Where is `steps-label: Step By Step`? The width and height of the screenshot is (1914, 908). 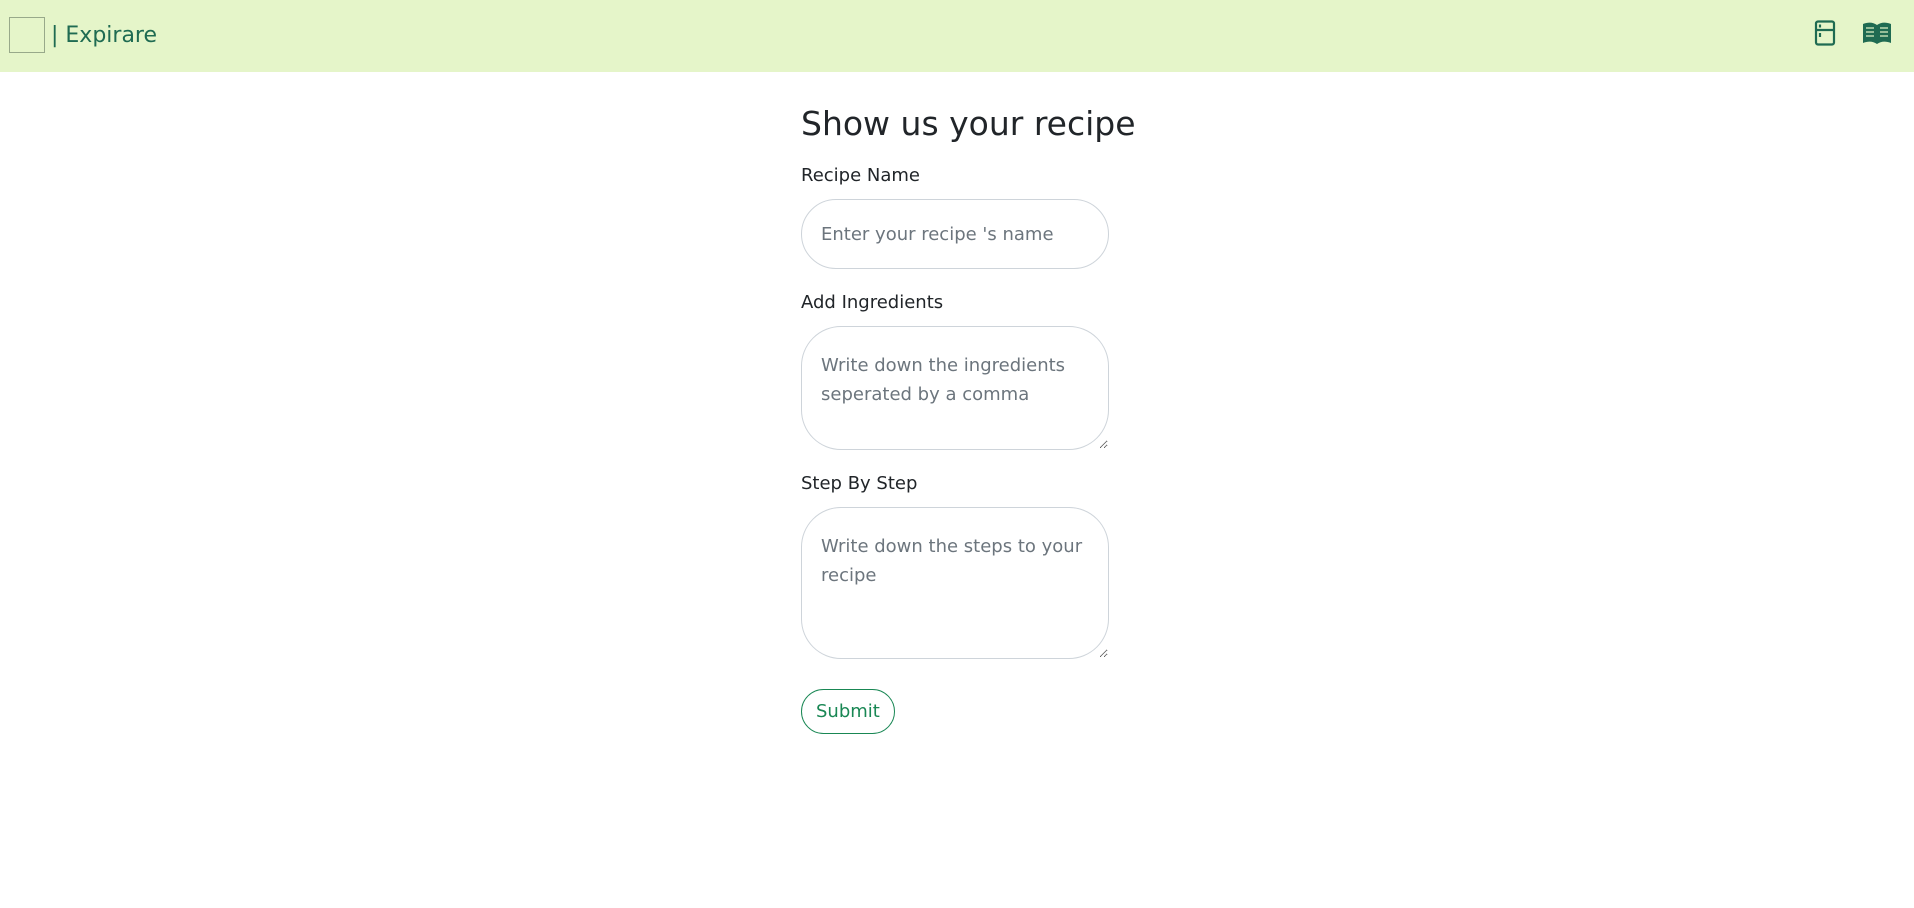
steps-label: Step By Step is located at coordinates (859, 483).